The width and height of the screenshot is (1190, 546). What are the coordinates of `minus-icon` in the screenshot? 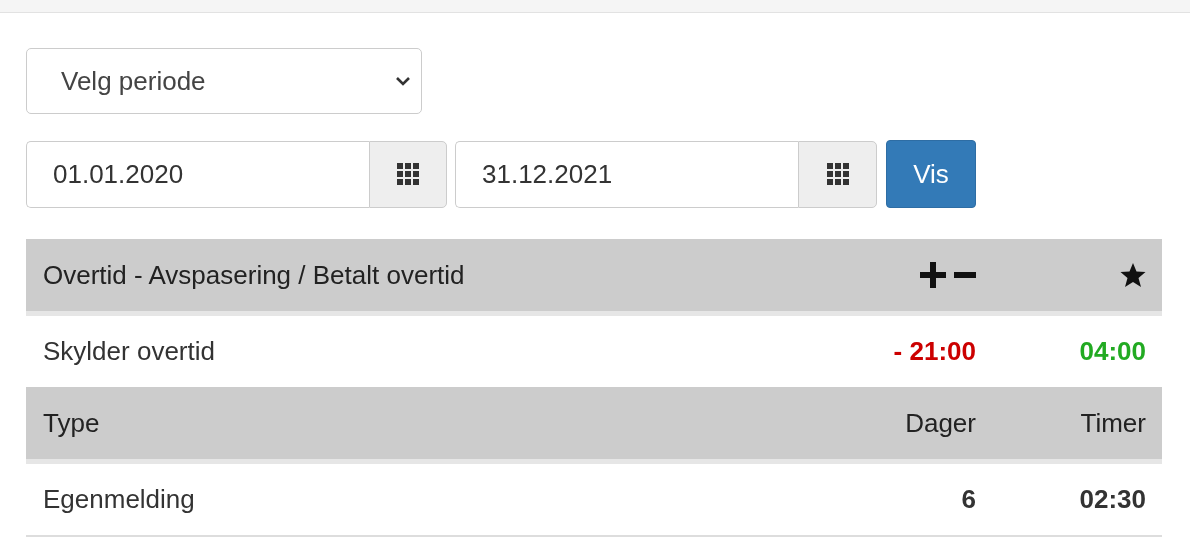 It's located at (965, 275).